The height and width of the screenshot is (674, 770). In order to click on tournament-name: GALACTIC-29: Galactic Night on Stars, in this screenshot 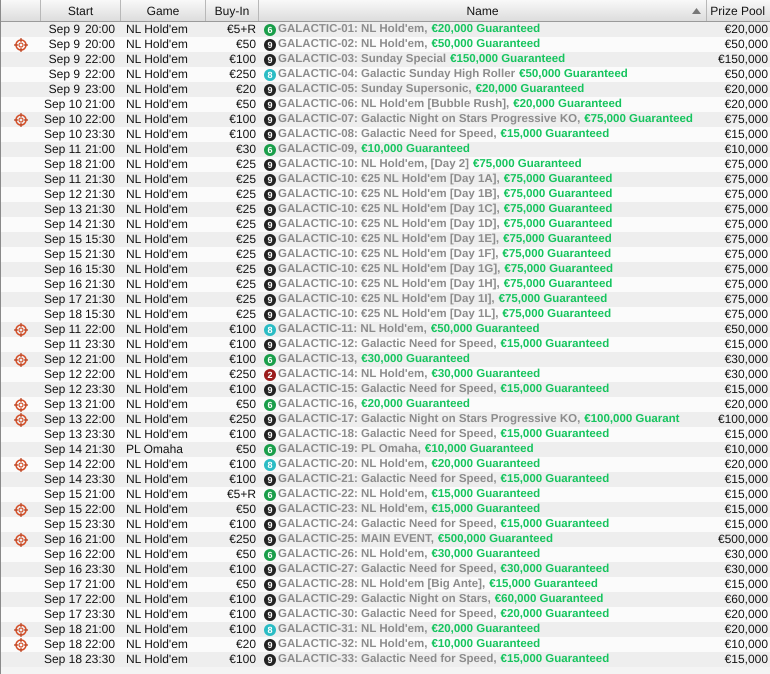, I will do `click(384, 599)`.